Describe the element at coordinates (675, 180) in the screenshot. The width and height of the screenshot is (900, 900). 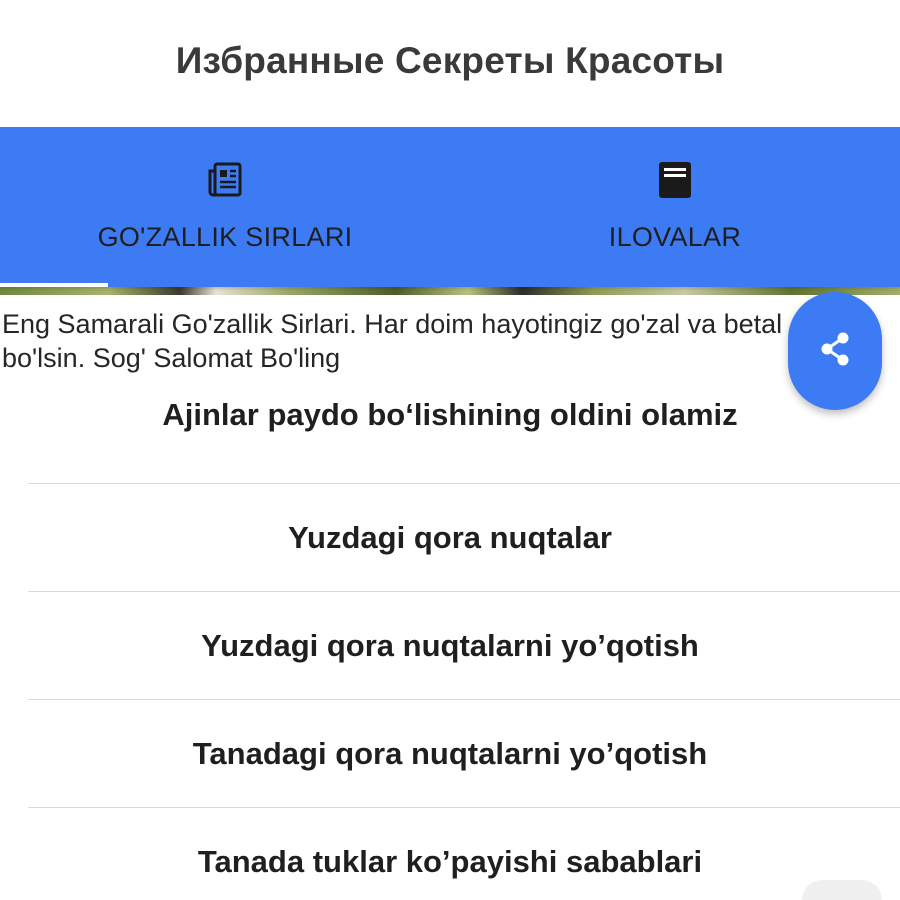
I see `document-icon` at that location.